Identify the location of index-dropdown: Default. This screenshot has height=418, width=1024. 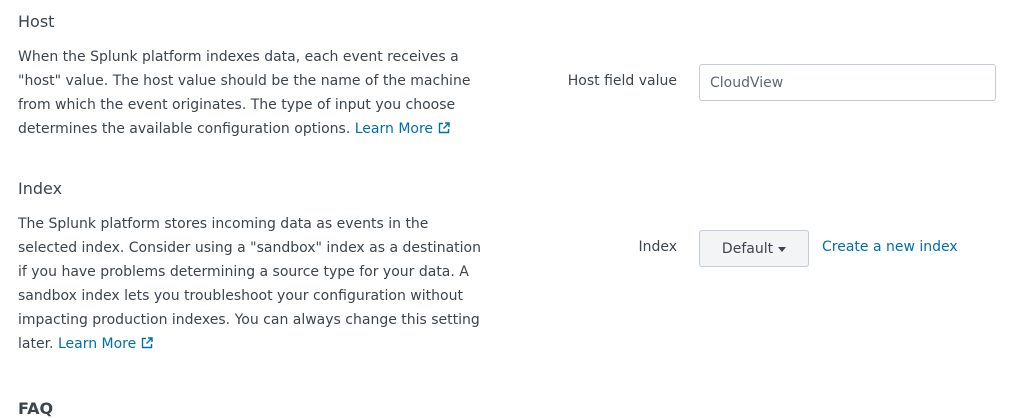
(754, 248).